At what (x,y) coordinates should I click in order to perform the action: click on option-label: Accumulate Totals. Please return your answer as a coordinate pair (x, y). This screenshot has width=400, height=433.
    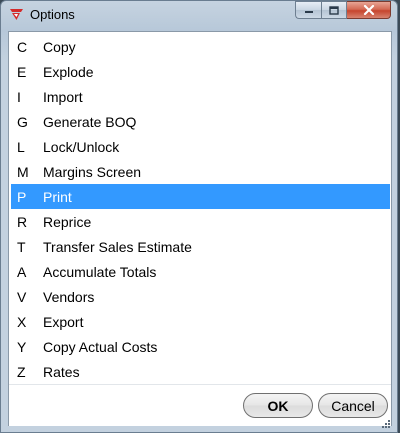
    Looking at the image, I should click on (100, 271).